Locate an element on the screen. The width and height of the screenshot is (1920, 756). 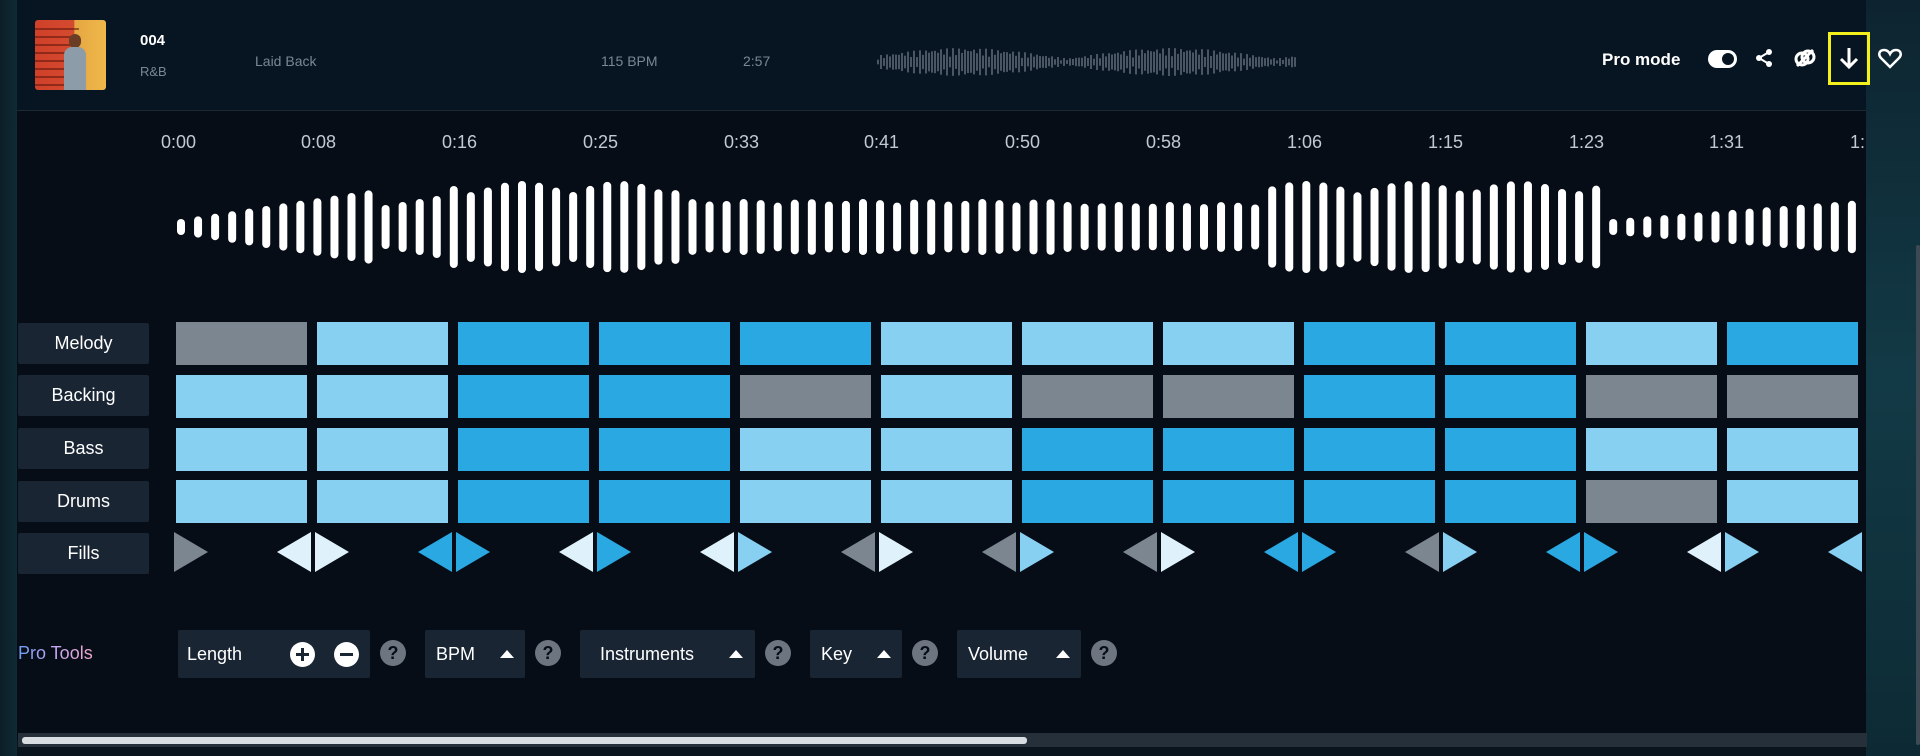
key-dropdown: Key is located at coordinates (856, 654).